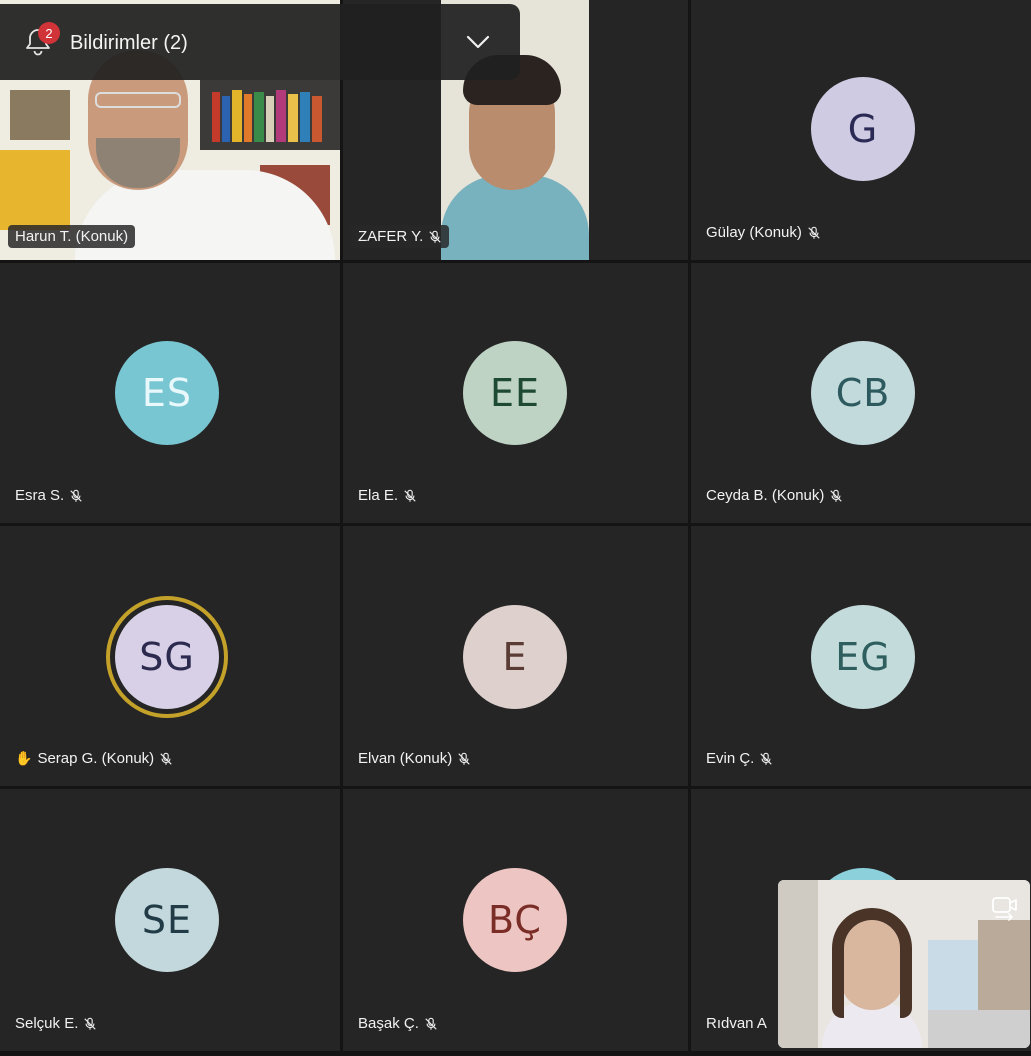  What do you see at coordinates (24, 758) in the screenshot?
I see `raised-hand-icon: ✋` at bounding box center [24, 758].